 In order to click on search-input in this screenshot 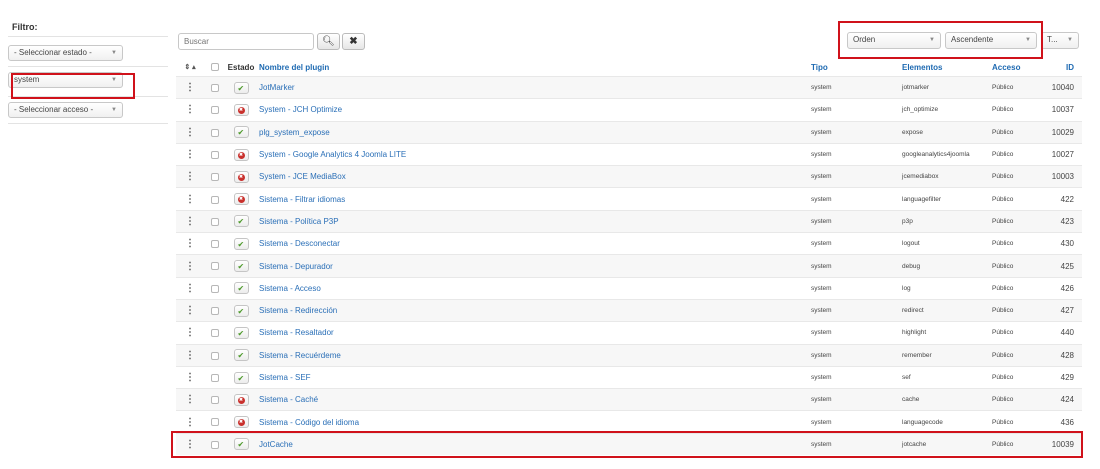, I will do `click(246, 41)`.